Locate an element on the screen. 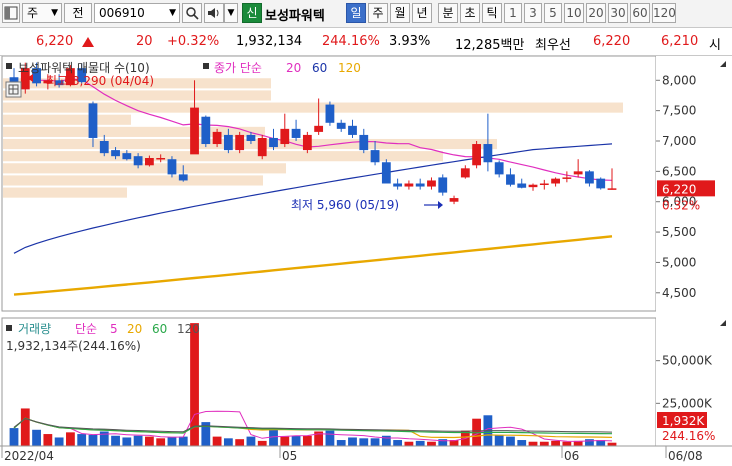 This screenshot has width=732, height=466. stock-code-input: 006910 ▼ is located at coordinates (137, 13).